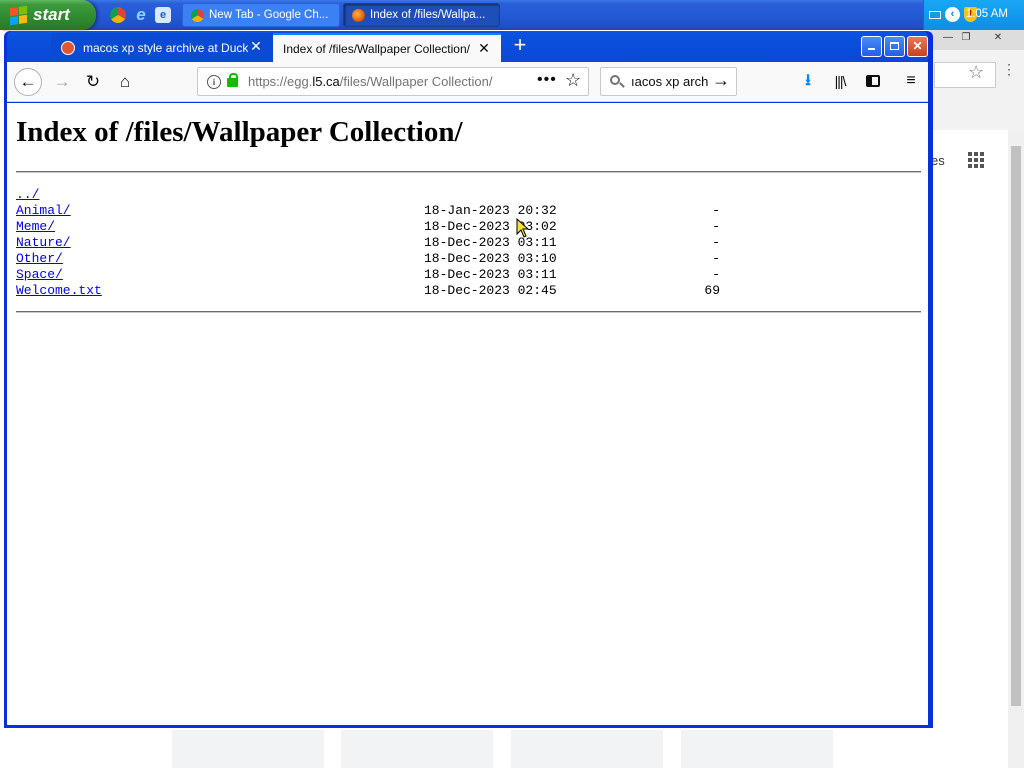 This screenshot has width=1024, height=768. Describe the element at coordinates (214, 82) in the screenshot. I see `site-info-icon: i` at that location.